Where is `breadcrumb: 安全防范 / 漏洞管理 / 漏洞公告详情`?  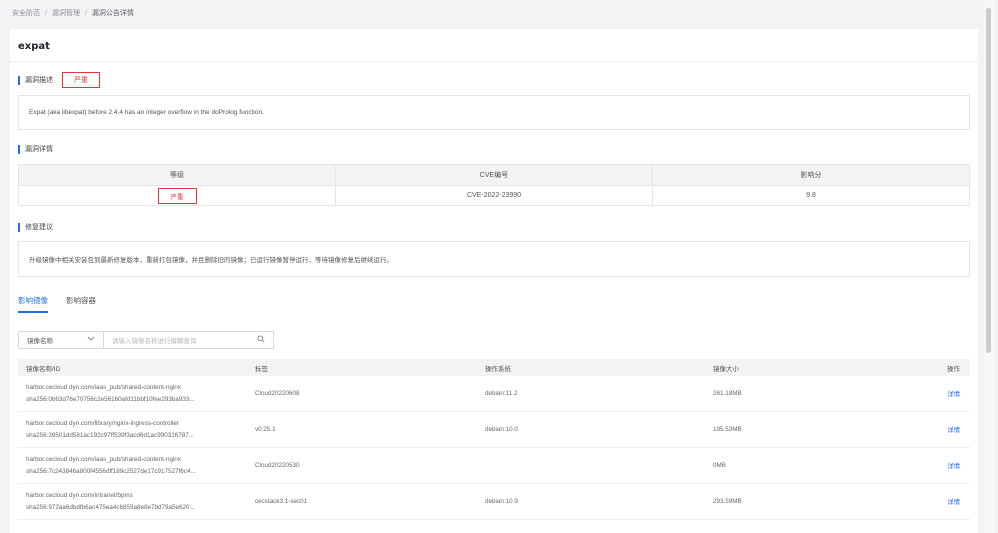 breadcrumb: 安全防范 / 漏洞管理 / 漏洞公告详情 is located at coordinates (75, 13).